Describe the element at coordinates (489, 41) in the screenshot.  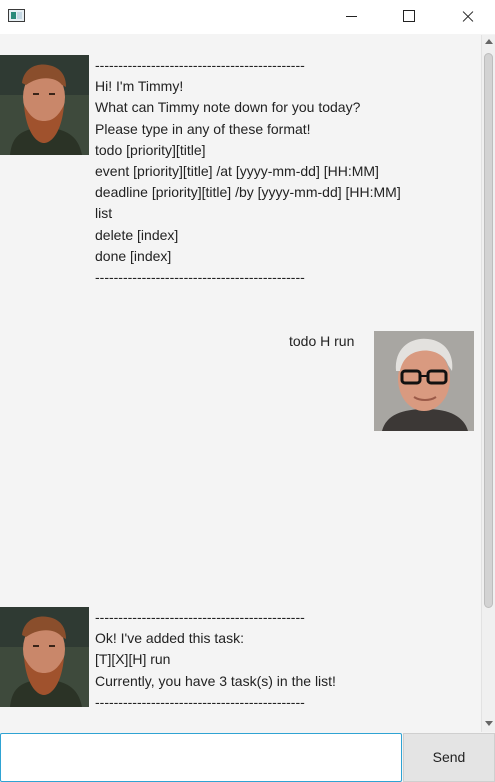
I see `scroll-up-arrow-icon` at that location.